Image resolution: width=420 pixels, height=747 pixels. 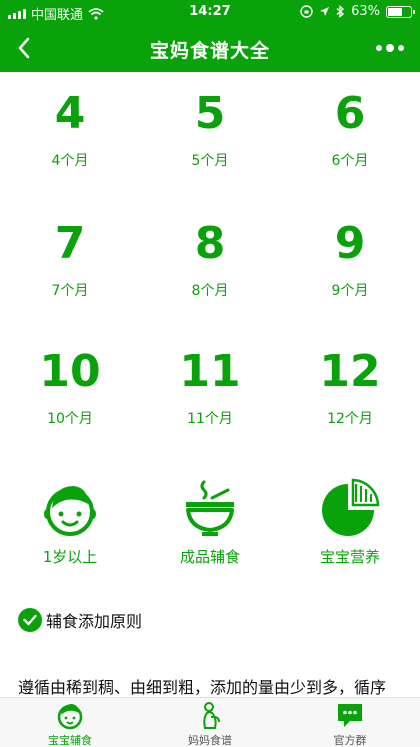 I want to click on location-icon, so click(x=325, y=11).